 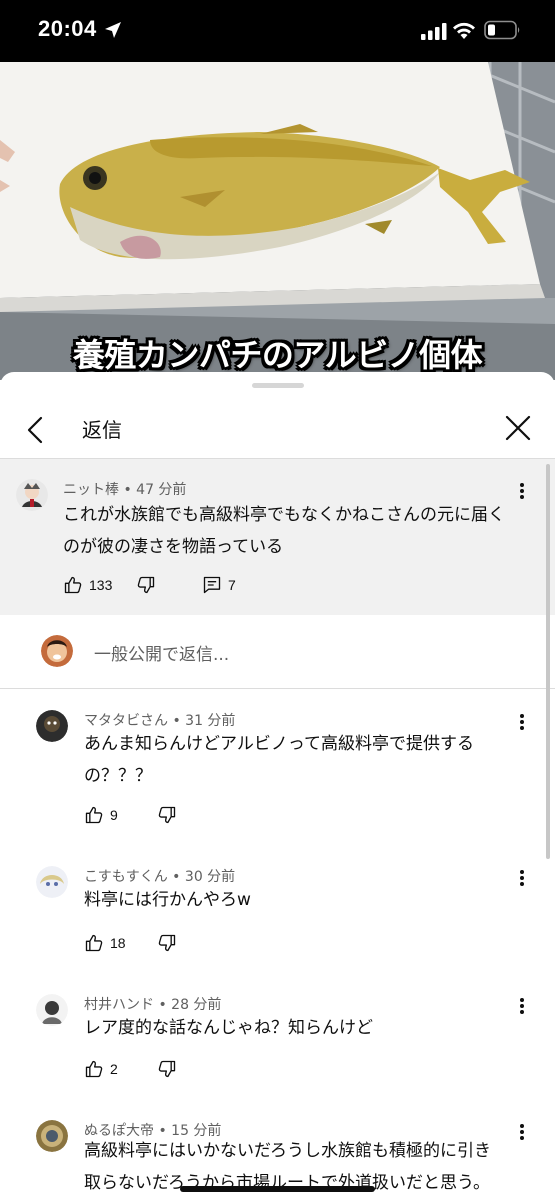 I want to click on close-icon, so click(x=518, y=428).